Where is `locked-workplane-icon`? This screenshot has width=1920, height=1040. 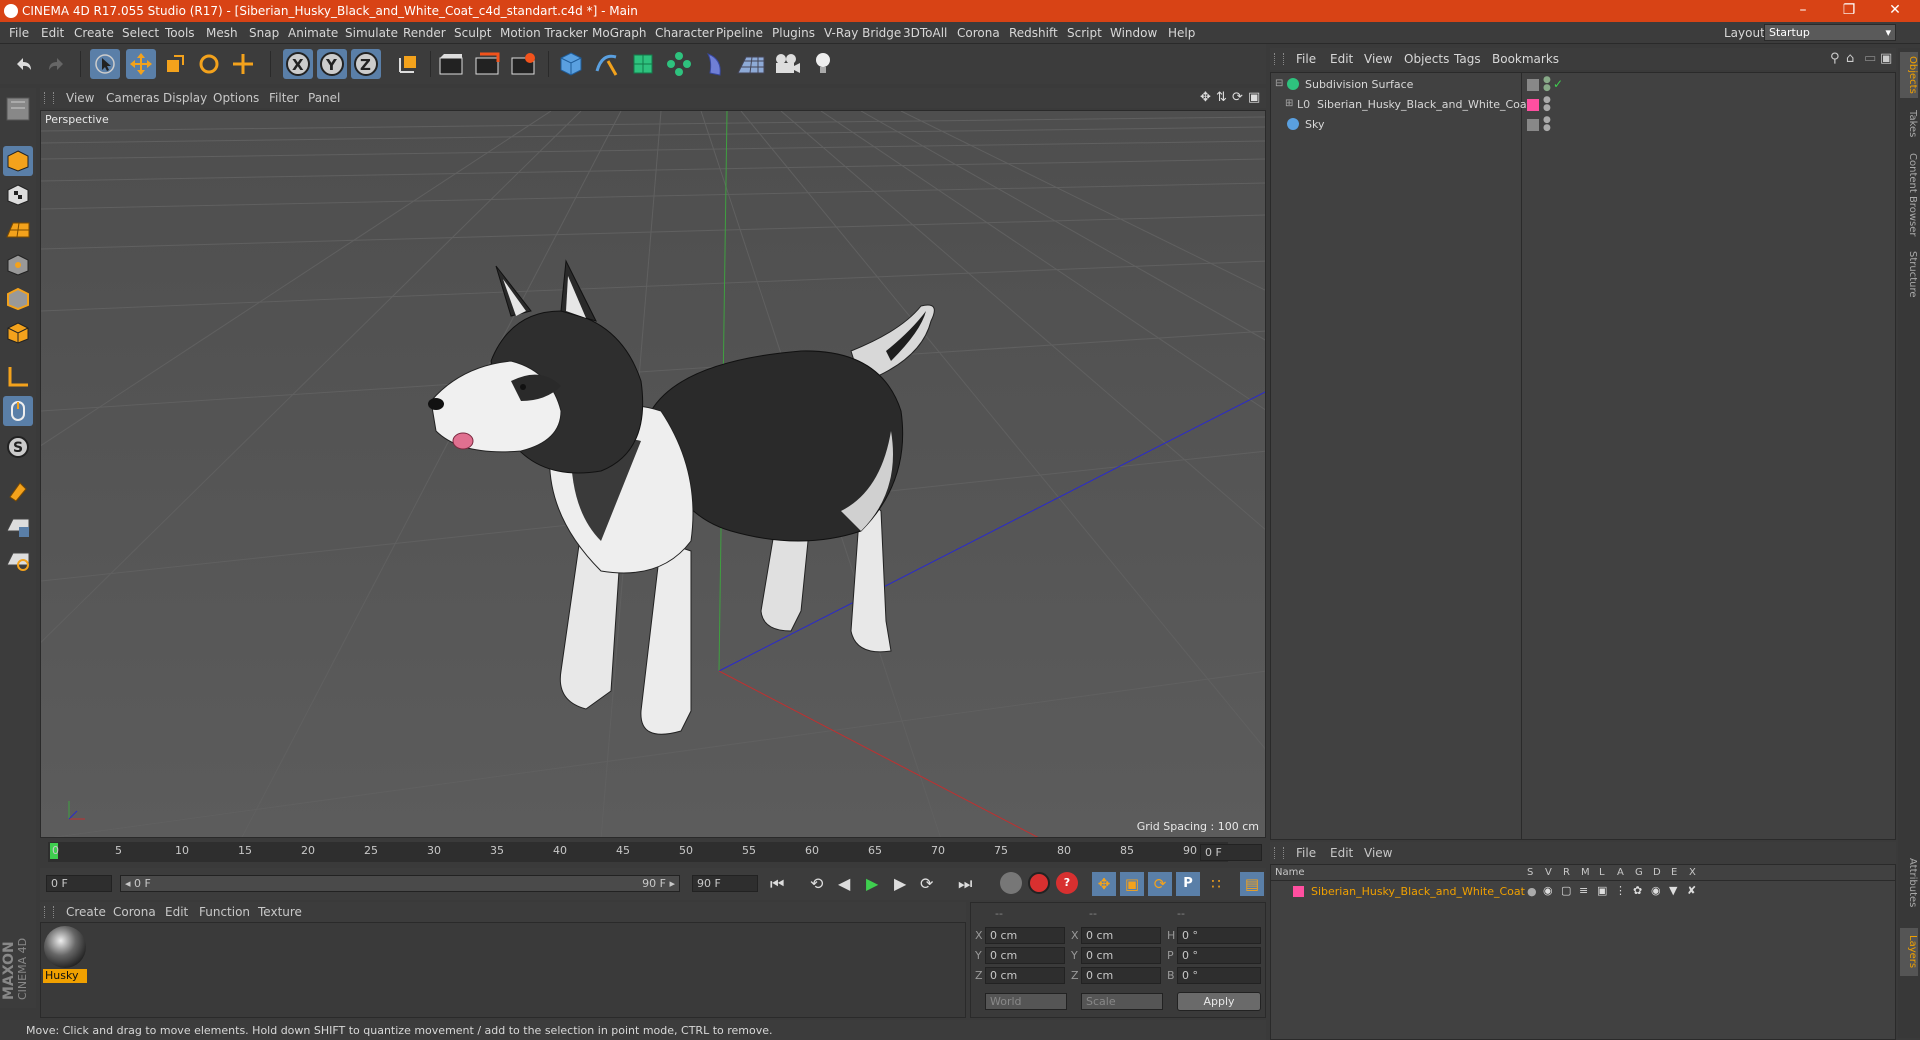
locked-workplane-icon is located at coordinates (18, 527).